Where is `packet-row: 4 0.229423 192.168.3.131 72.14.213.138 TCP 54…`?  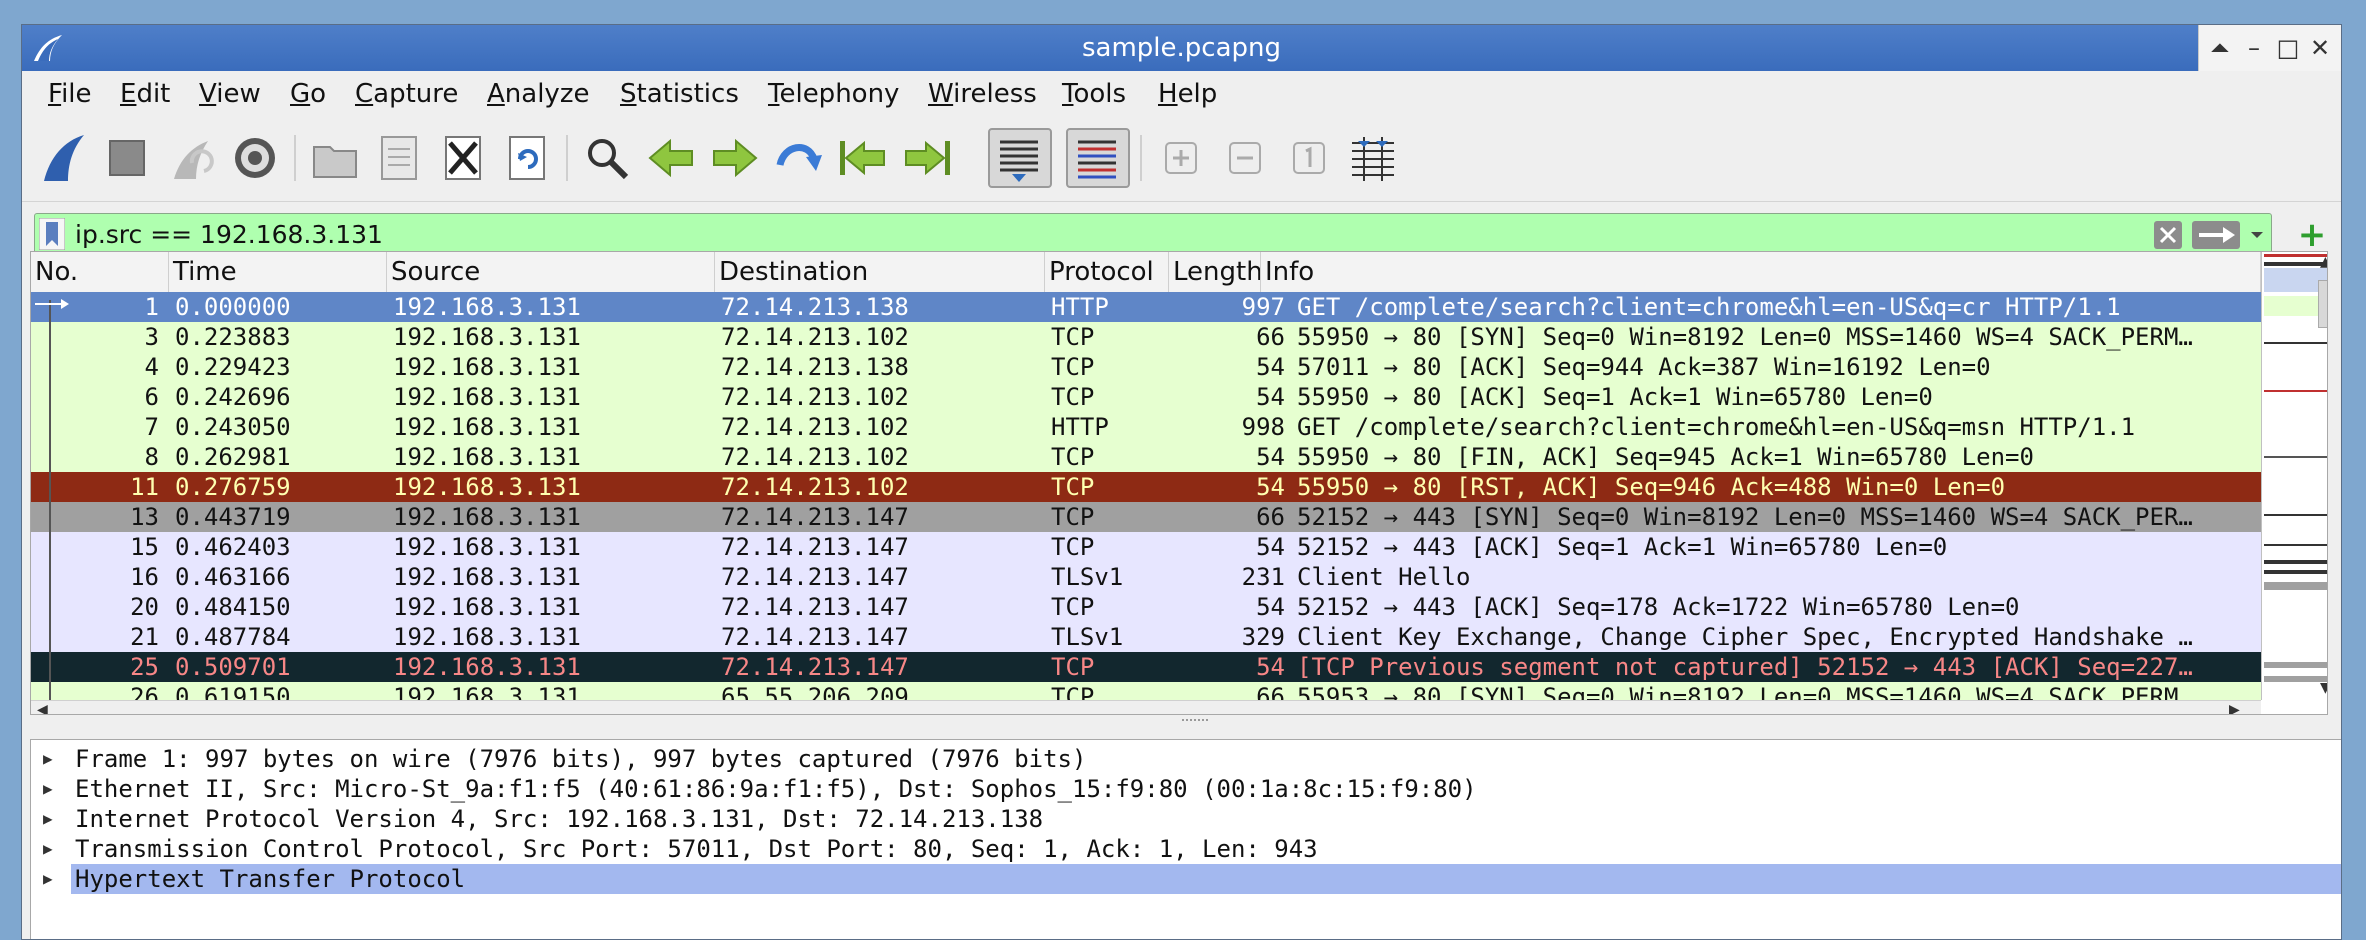
packet-row: 4 0.229423 192.168.3.131 72.14.213.138 TCP 54… is located at coordinates (1146, 367).